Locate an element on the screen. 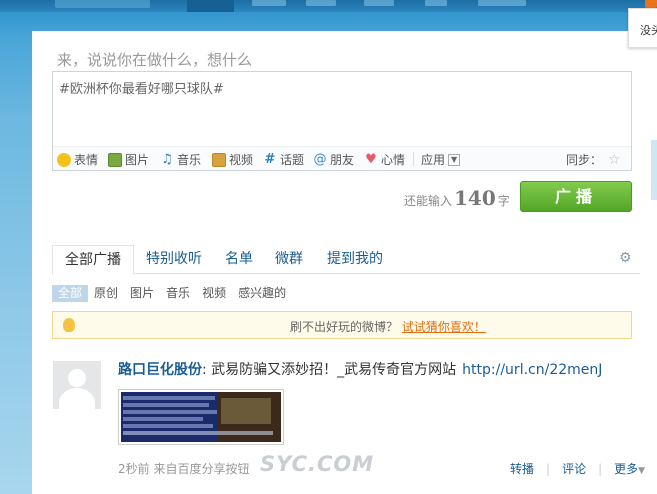 This screenshot has height=494, width=657. filter-interested: 感兴趣的 is located at coordinates (262, 293).